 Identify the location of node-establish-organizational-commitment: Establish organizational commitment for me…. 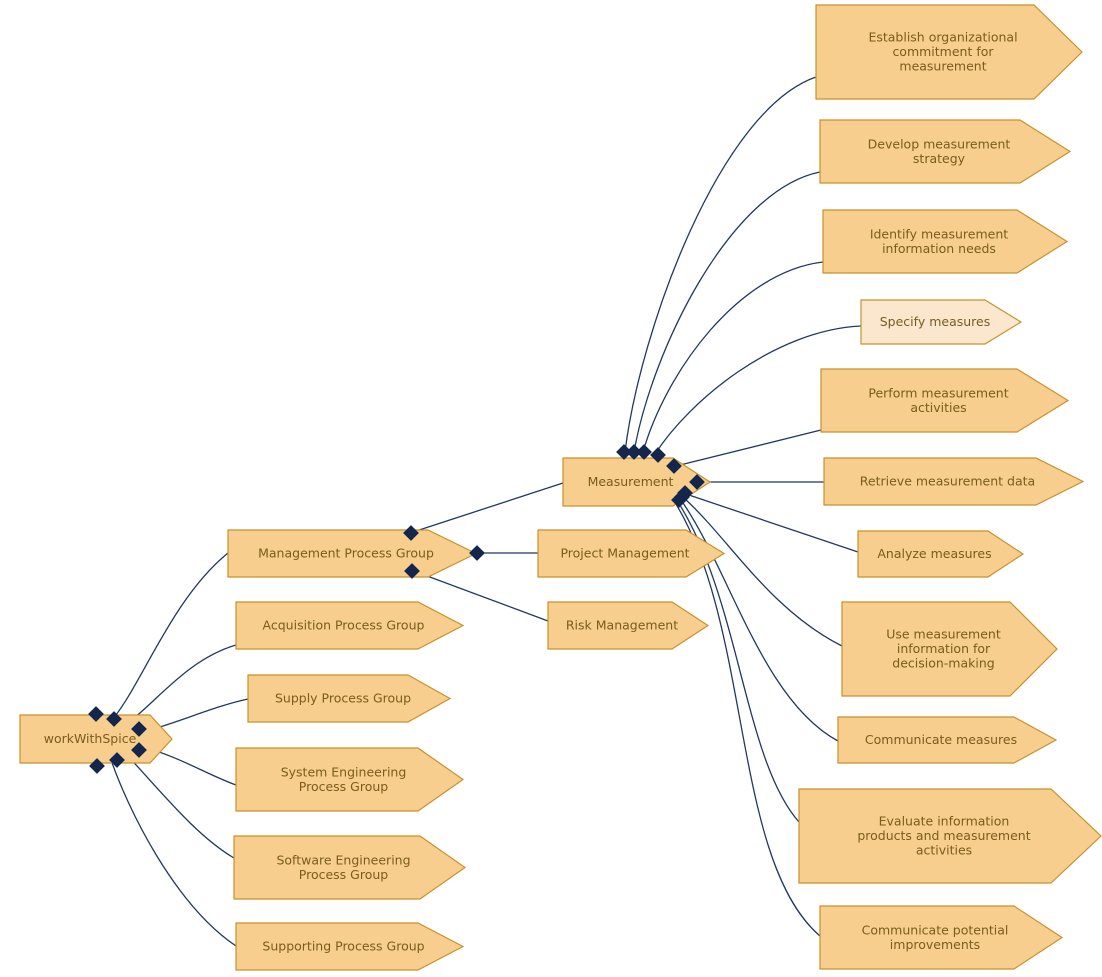
(949, 52).